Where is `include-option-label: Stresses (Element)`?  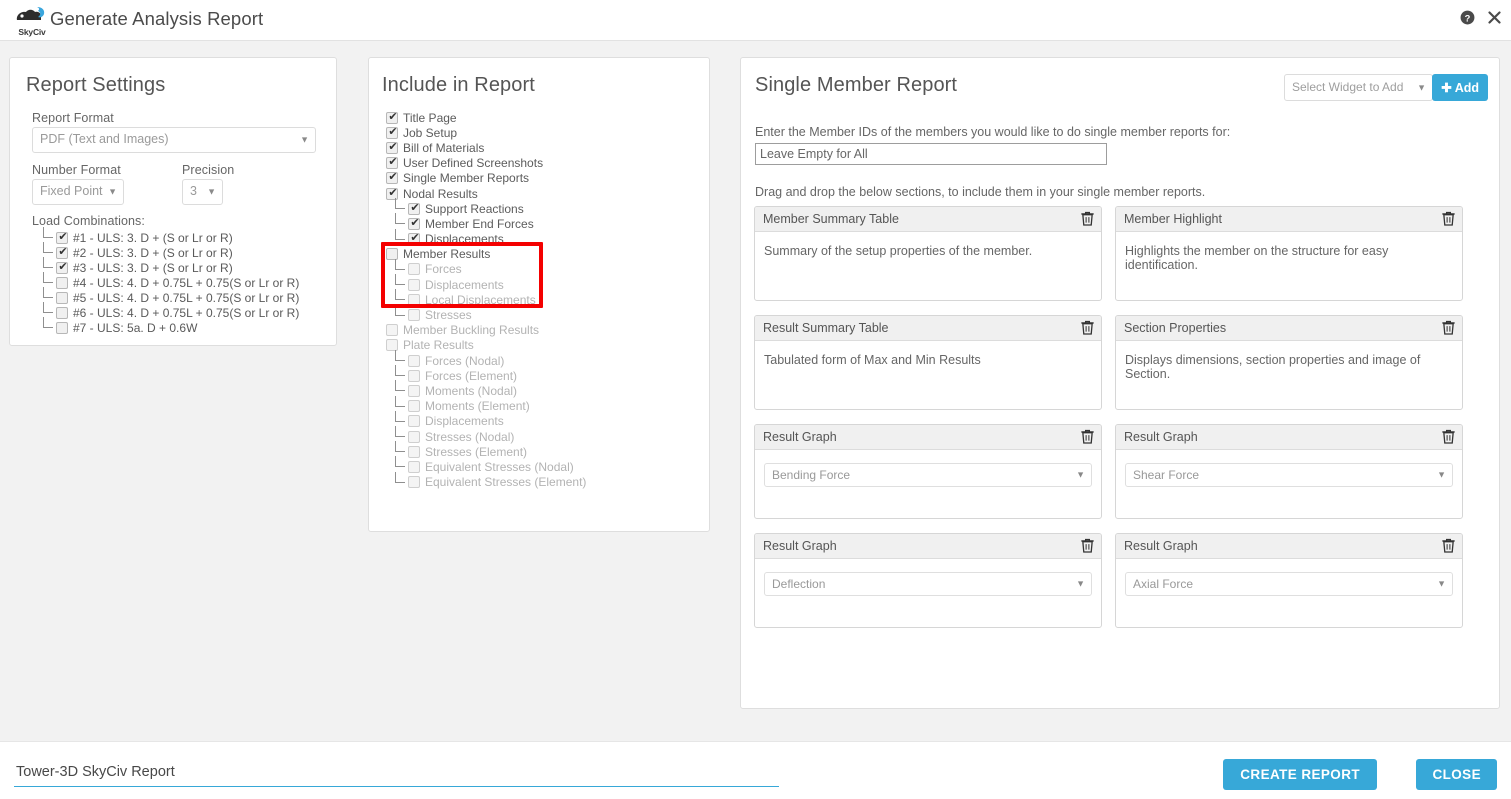 include-option-label: Stresses (Element) is located at coordinates (476, 451).